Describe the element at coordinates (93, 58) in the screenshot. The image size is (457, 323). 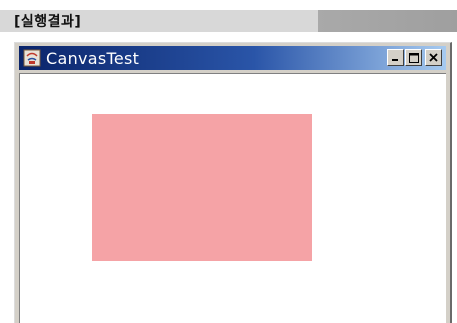
I see `window-title: CanvasTest` at that location.